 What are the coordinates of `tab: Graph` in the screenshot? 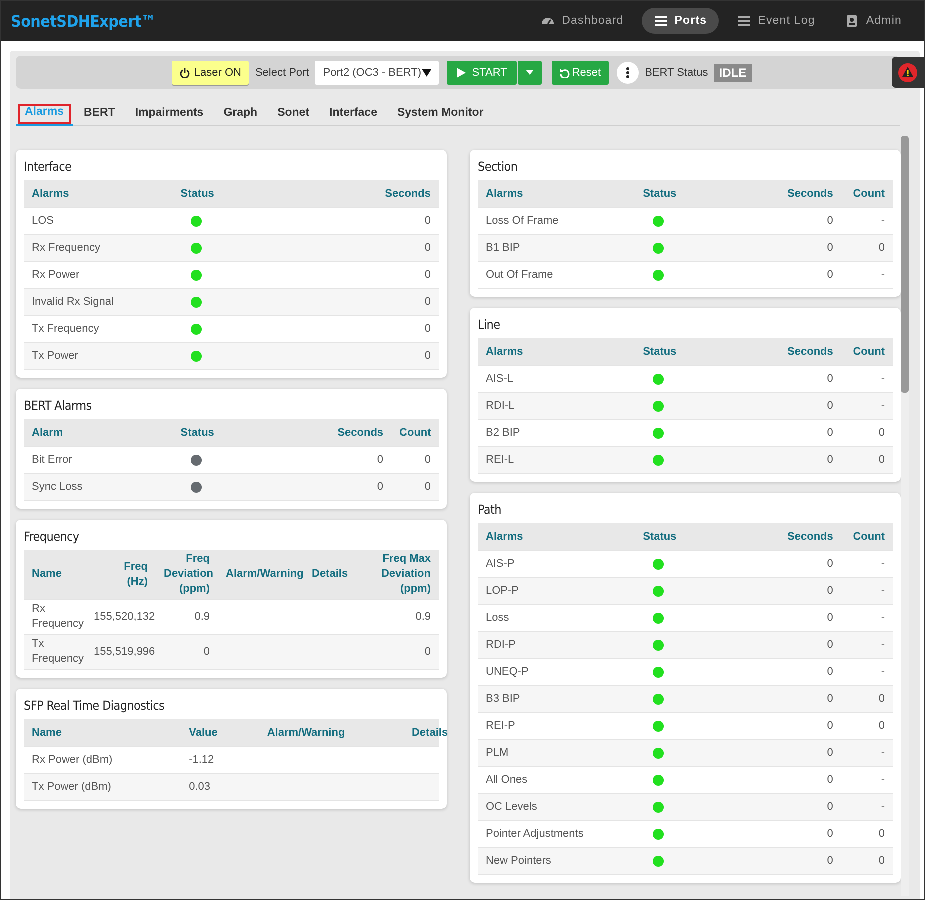 It's located at (240, 114).